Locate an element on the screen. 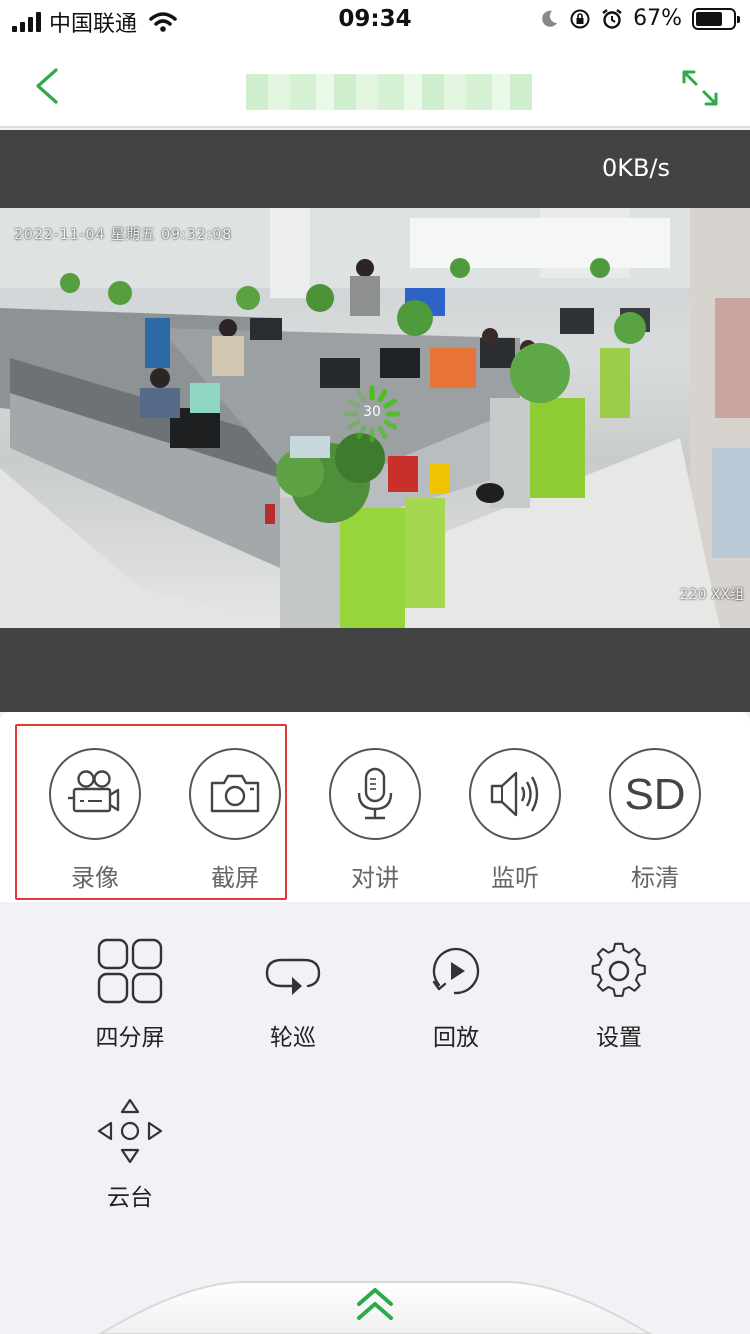 Image resolution: width=750 pixels, height=1334 pixels. quad-split-label: 四分屏 is located at coordinates (130, 1038).